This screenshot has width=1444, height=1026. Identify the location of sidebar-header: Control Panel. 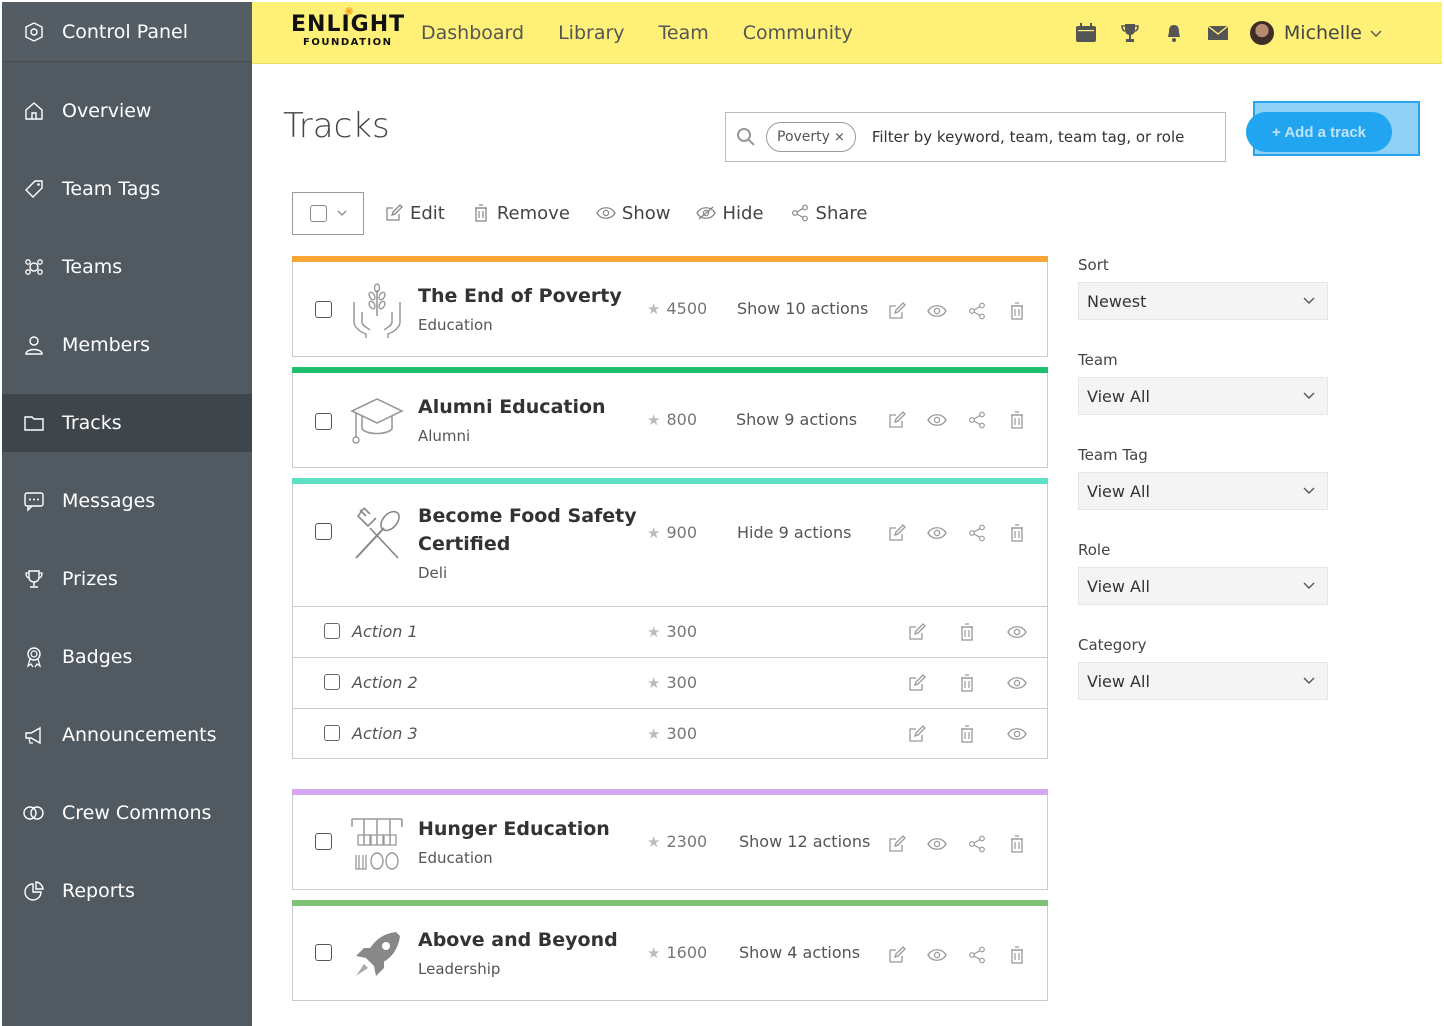
(127, 32).